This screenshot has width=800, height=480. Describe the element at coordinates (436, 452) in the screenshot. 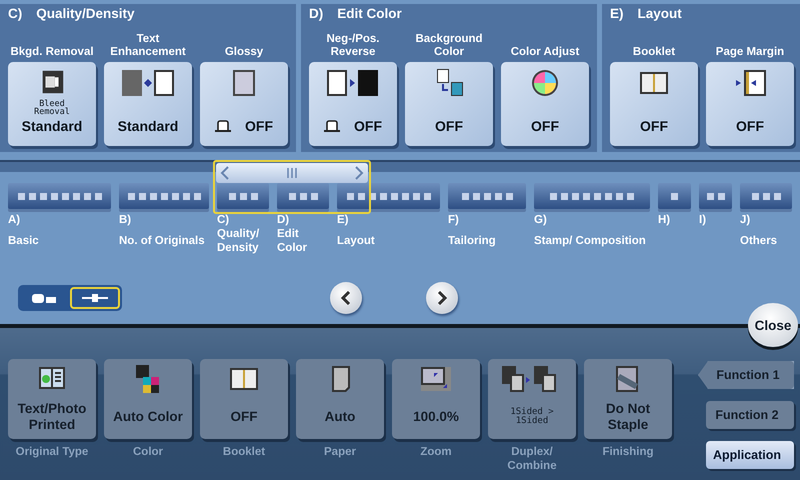

I see `setting-caption: Zoom` at that location.